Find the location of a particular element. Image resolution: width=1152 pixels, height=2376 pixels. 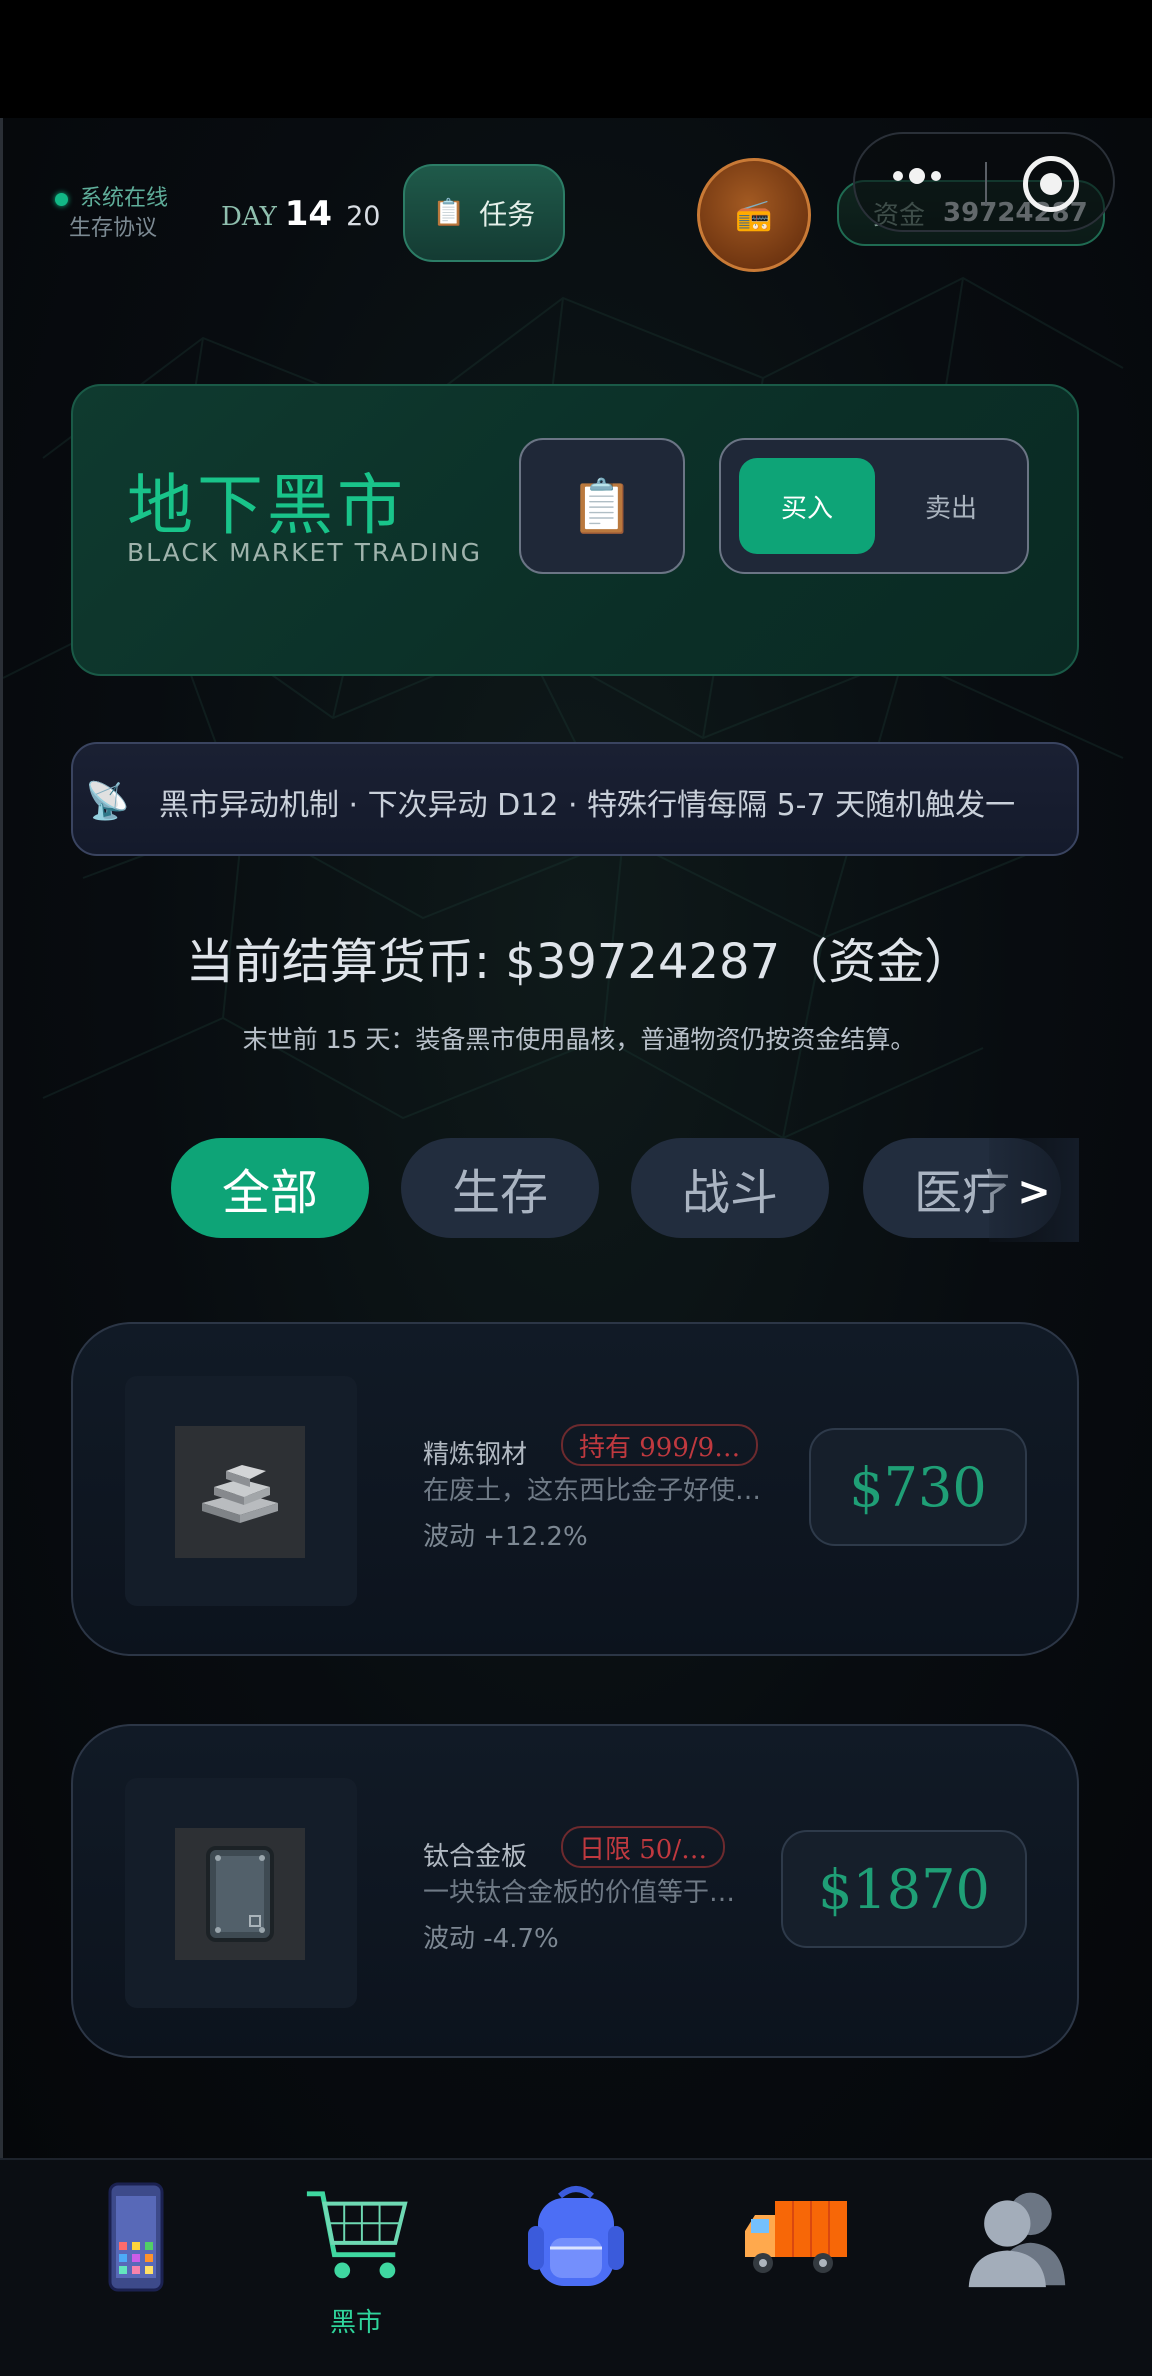

nav-truck is located at coordinates (796, 2272).